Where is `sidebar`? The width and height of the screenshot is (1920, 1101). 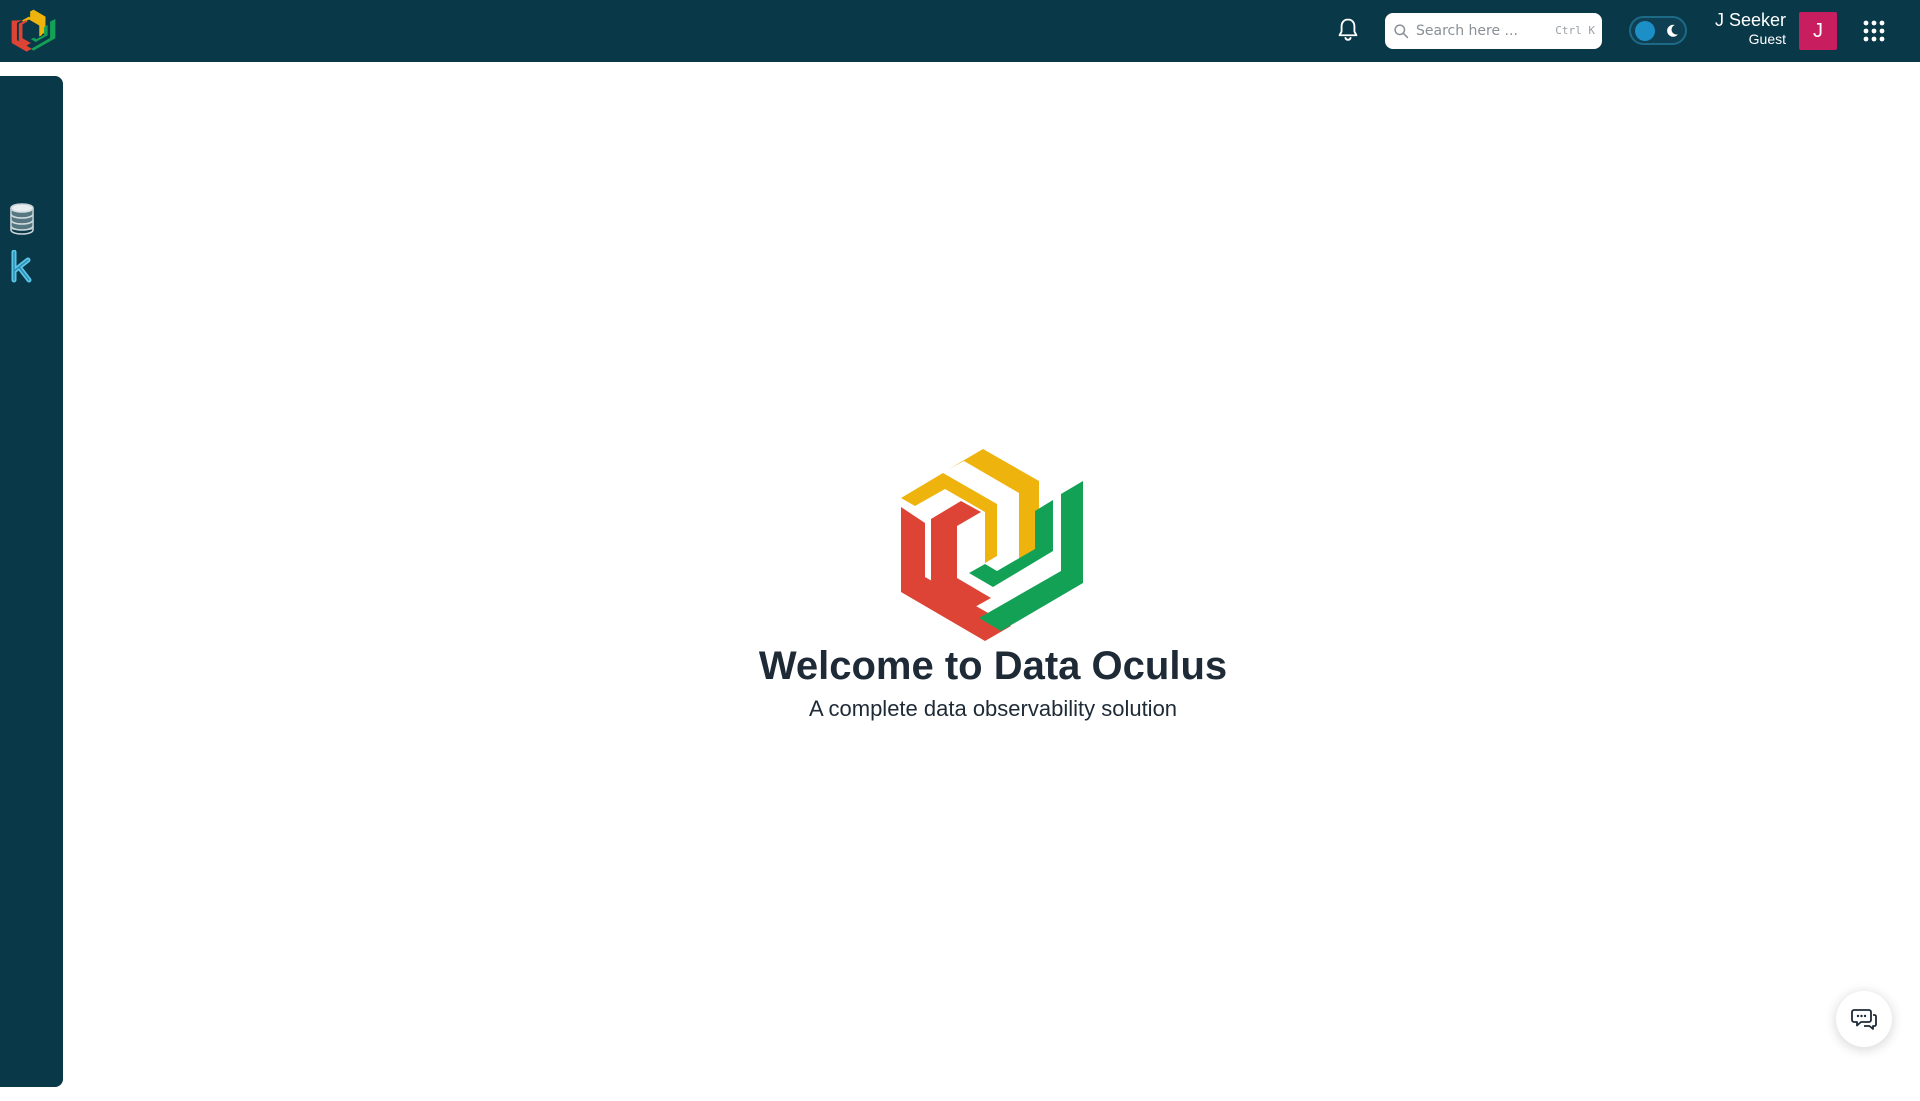
sidebar is located at coordinates (31, 581).